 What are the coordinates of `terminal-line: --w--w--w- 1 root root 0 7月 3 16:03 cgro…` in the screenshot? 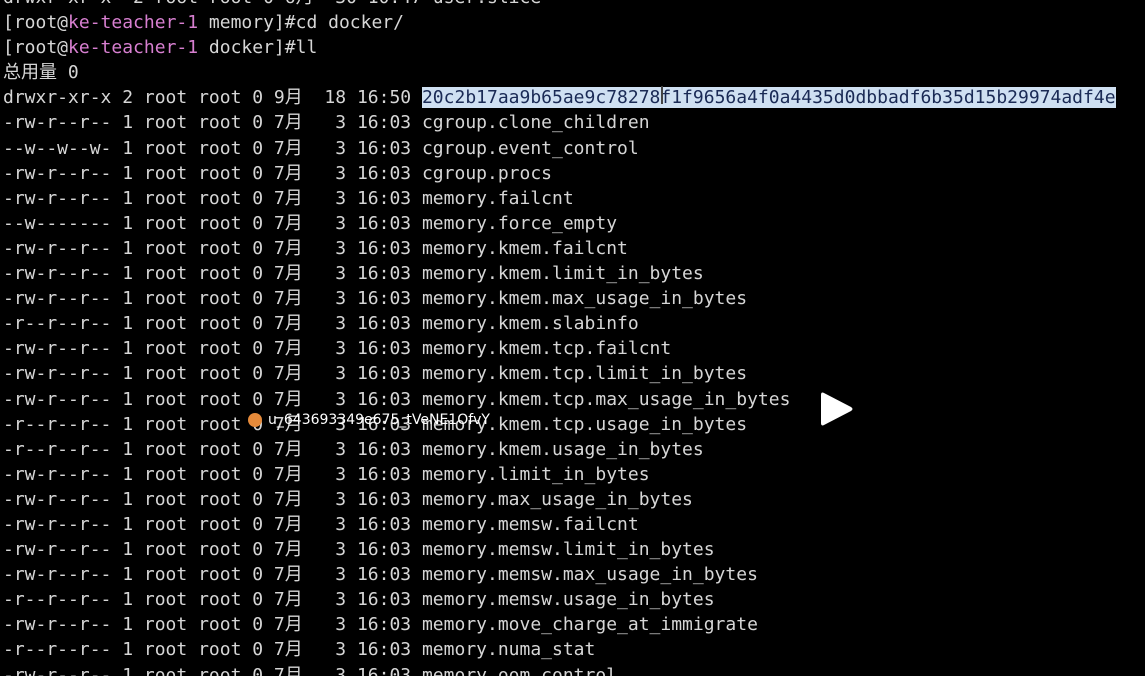 It's located at (568, 148).